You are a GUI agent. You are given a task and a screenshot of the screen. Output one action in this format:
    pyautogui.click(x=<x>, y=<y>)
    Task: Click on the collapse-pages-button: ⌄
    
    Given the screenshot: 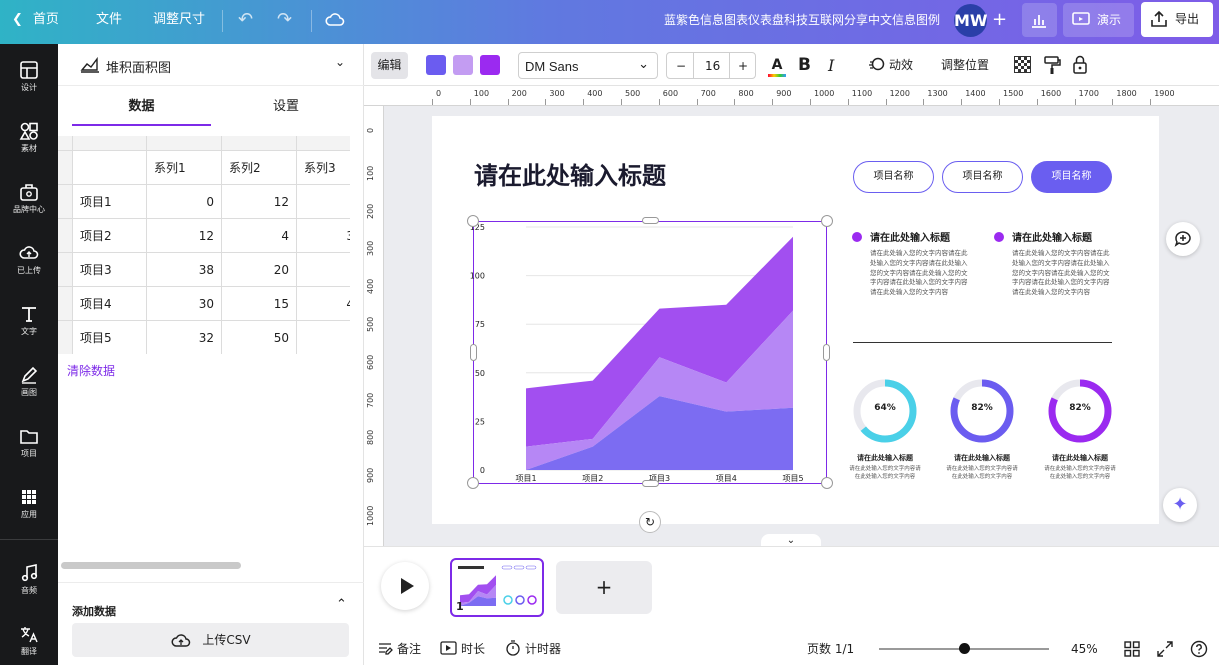 What is the action you would take?
    pyautogui.click(x=791, y=540)
    